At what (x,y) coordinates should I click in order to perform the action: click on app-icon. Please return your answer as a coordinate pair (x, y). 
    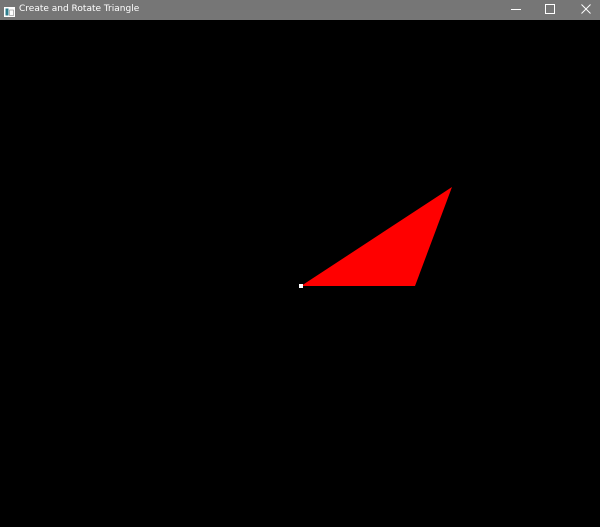
    Looking at the image, I should click on (9, 10).